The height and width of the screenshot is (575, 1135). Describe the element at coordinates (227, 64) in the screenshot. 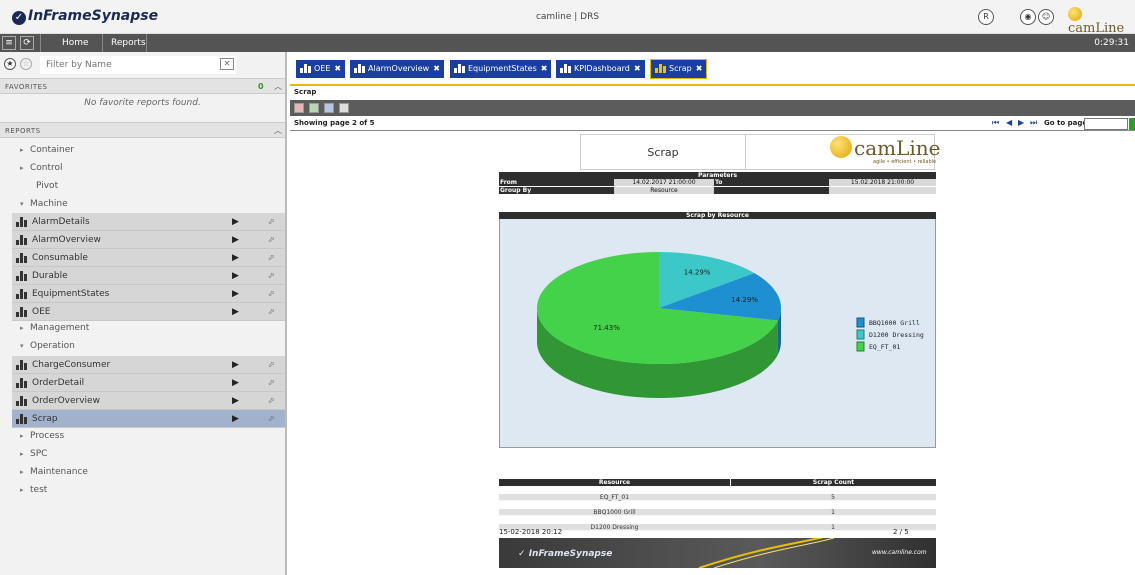

I see `clear-filter-icon: ✕` at that location.